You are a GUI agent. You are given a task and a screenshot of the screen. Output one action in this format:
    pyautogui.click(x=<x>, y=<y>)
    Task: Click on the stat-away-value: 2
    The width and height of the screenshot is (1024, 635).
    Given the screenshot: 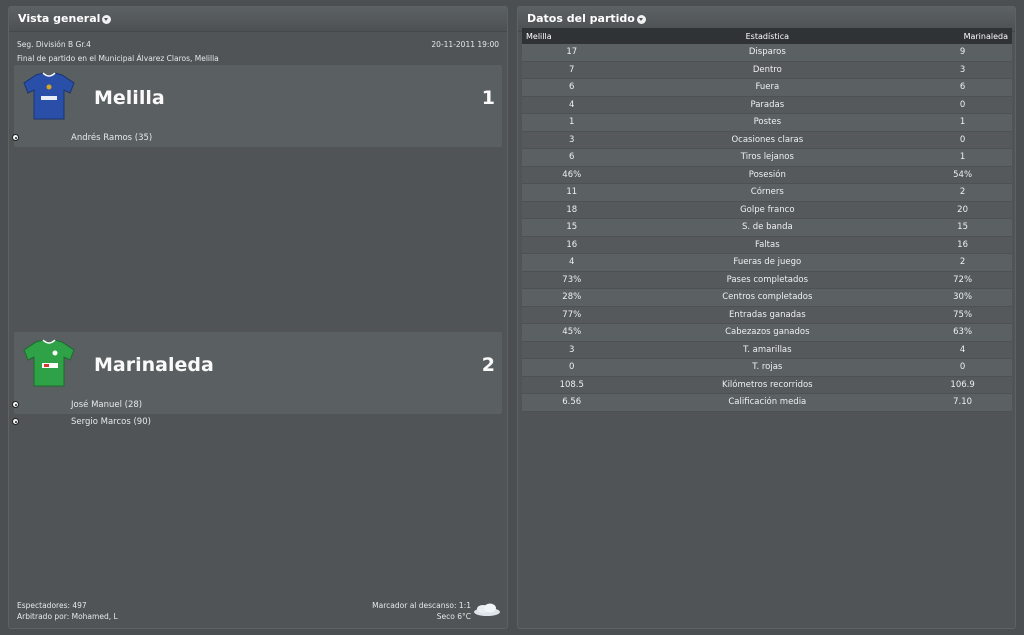 What is the action you would take?
    pyautogui.click(x=962, y=262)
    